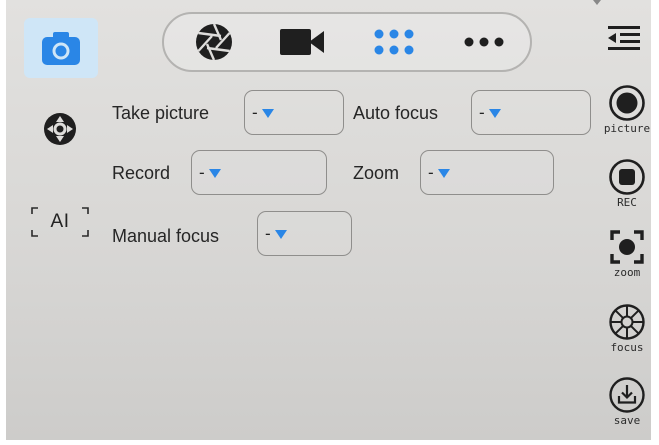  I want to click on rec-button: REC, so click(626, 183).